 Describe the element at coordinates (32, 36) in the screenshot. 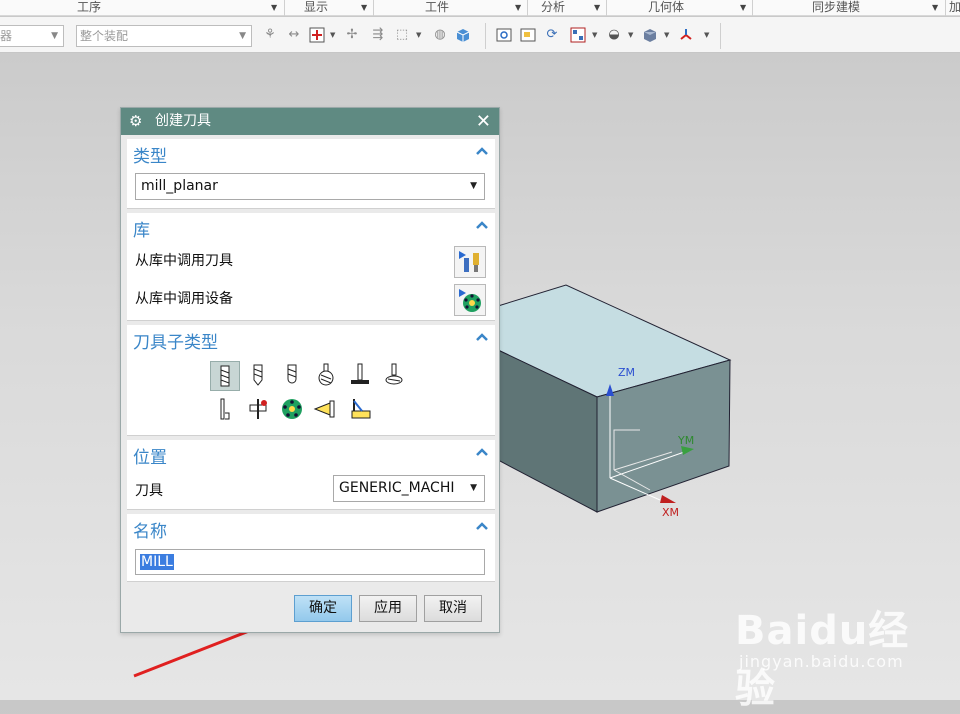

I see `filter-select: 器 ▼` at that location.